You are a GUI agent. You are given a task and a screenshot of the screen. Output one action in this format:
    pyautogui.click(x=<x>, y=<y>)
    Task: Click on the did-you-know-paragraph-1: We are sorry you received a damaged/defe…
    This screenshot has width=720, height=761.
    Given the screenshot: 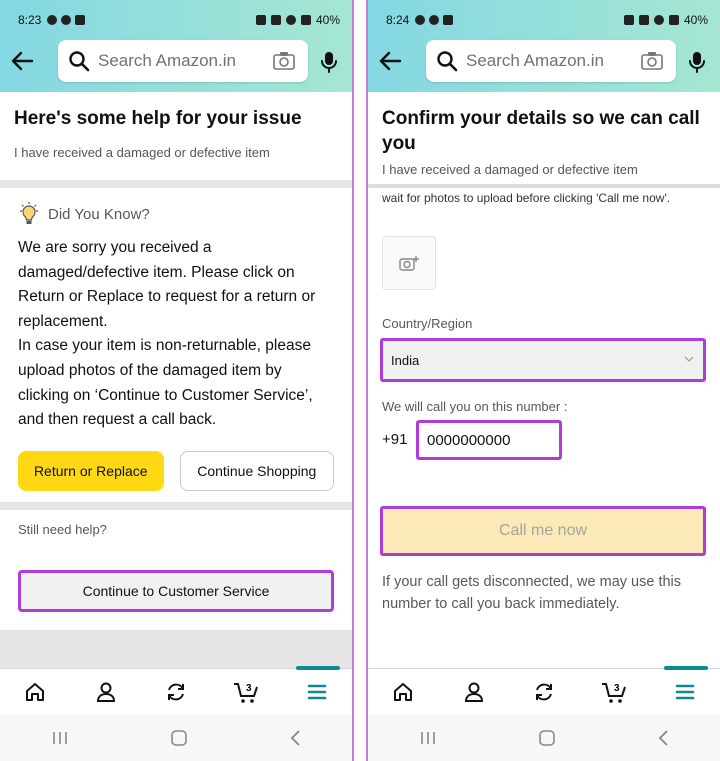 What is the action you would take?
    pyautogui.click(x=167, y=284)
    